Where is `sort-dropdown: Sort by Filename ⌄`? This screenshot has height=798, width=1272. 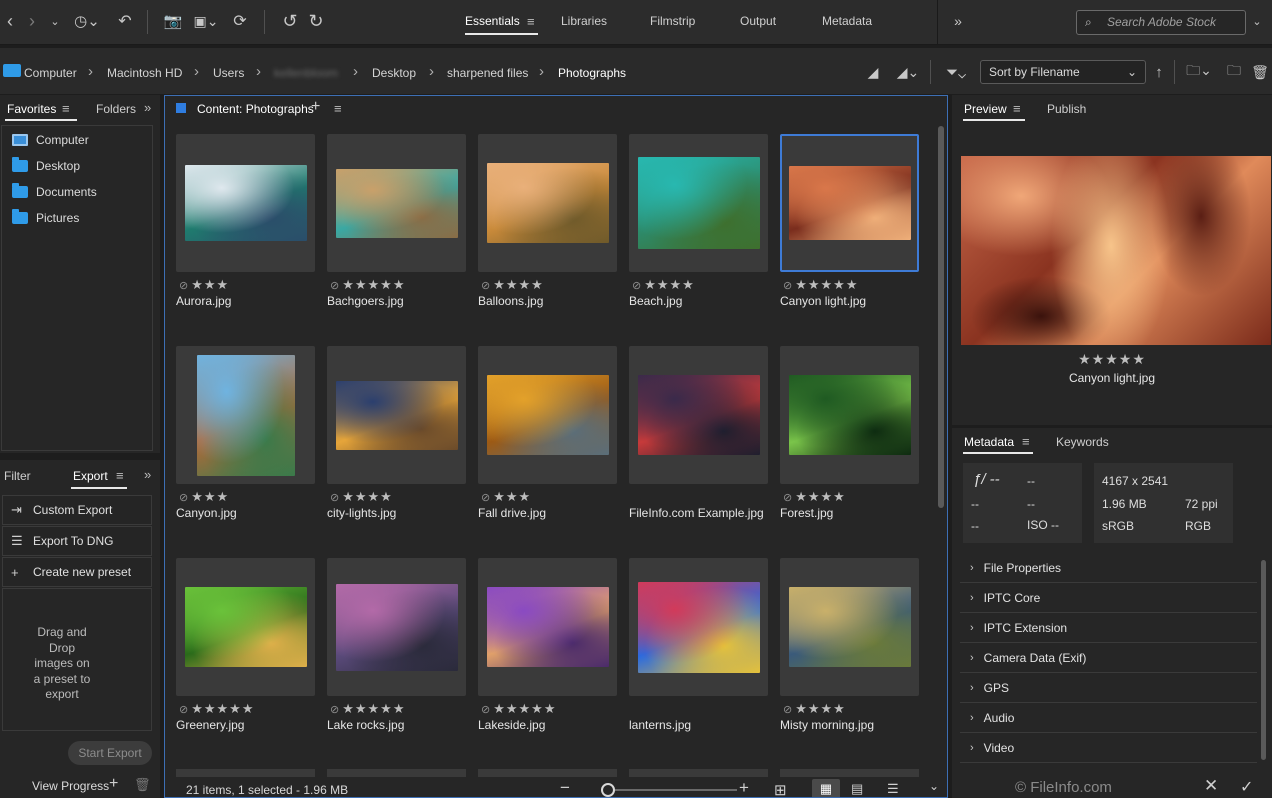 sort-dropdown: Sort by Filename ⌄ is located at coordinates (1063, 72).